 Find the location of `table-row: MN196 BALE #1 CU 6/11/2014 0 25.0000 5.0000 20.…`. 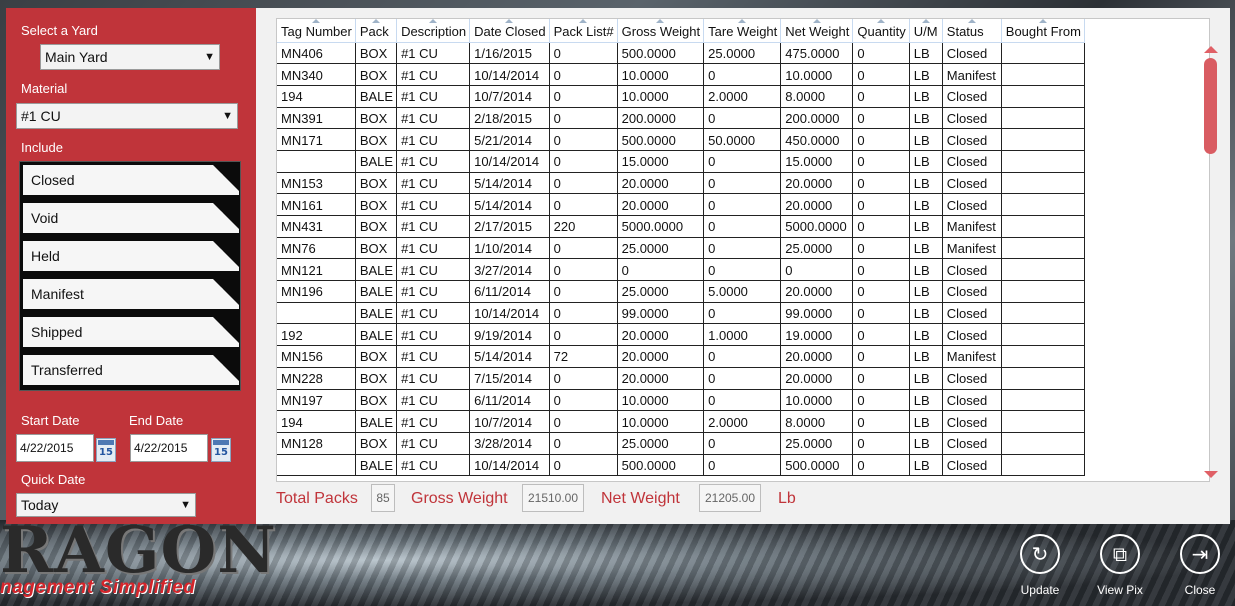

table-row: MN196 BALE #1 CU 6/11/2014 0 25.0000 5.0000 20.… is located at coordinates (681, 291).